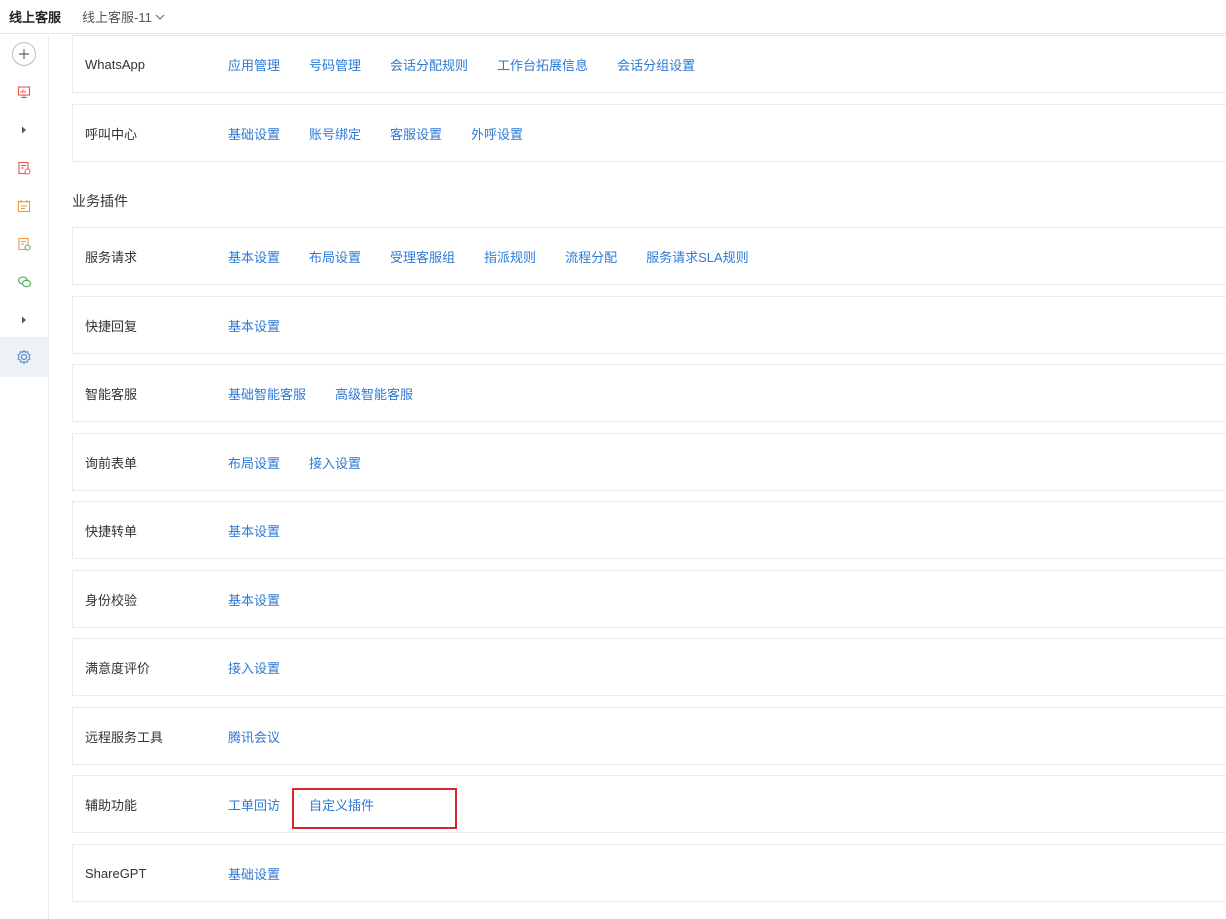  I want to click on sidebar-item-document, so click(24, 244).